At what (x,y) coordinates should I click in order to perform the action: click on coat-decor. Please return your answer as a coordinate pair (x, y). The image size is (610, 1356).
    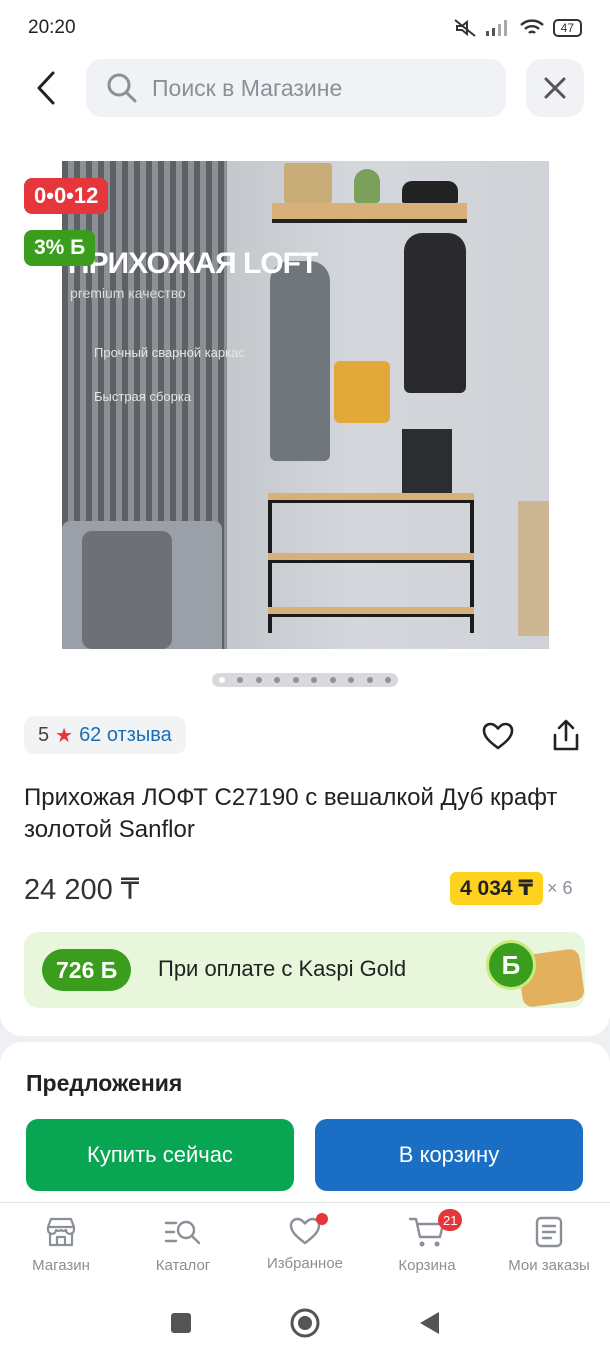
    Looking at the image, I should click on (300, 361).